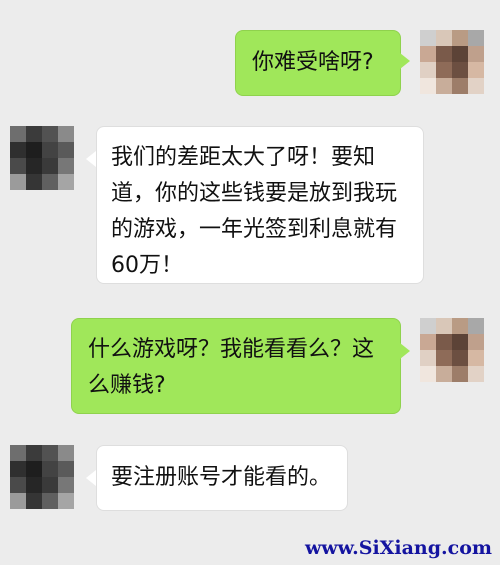  I want to click on message-row: 你难受啥呀?, so click(250, 63).